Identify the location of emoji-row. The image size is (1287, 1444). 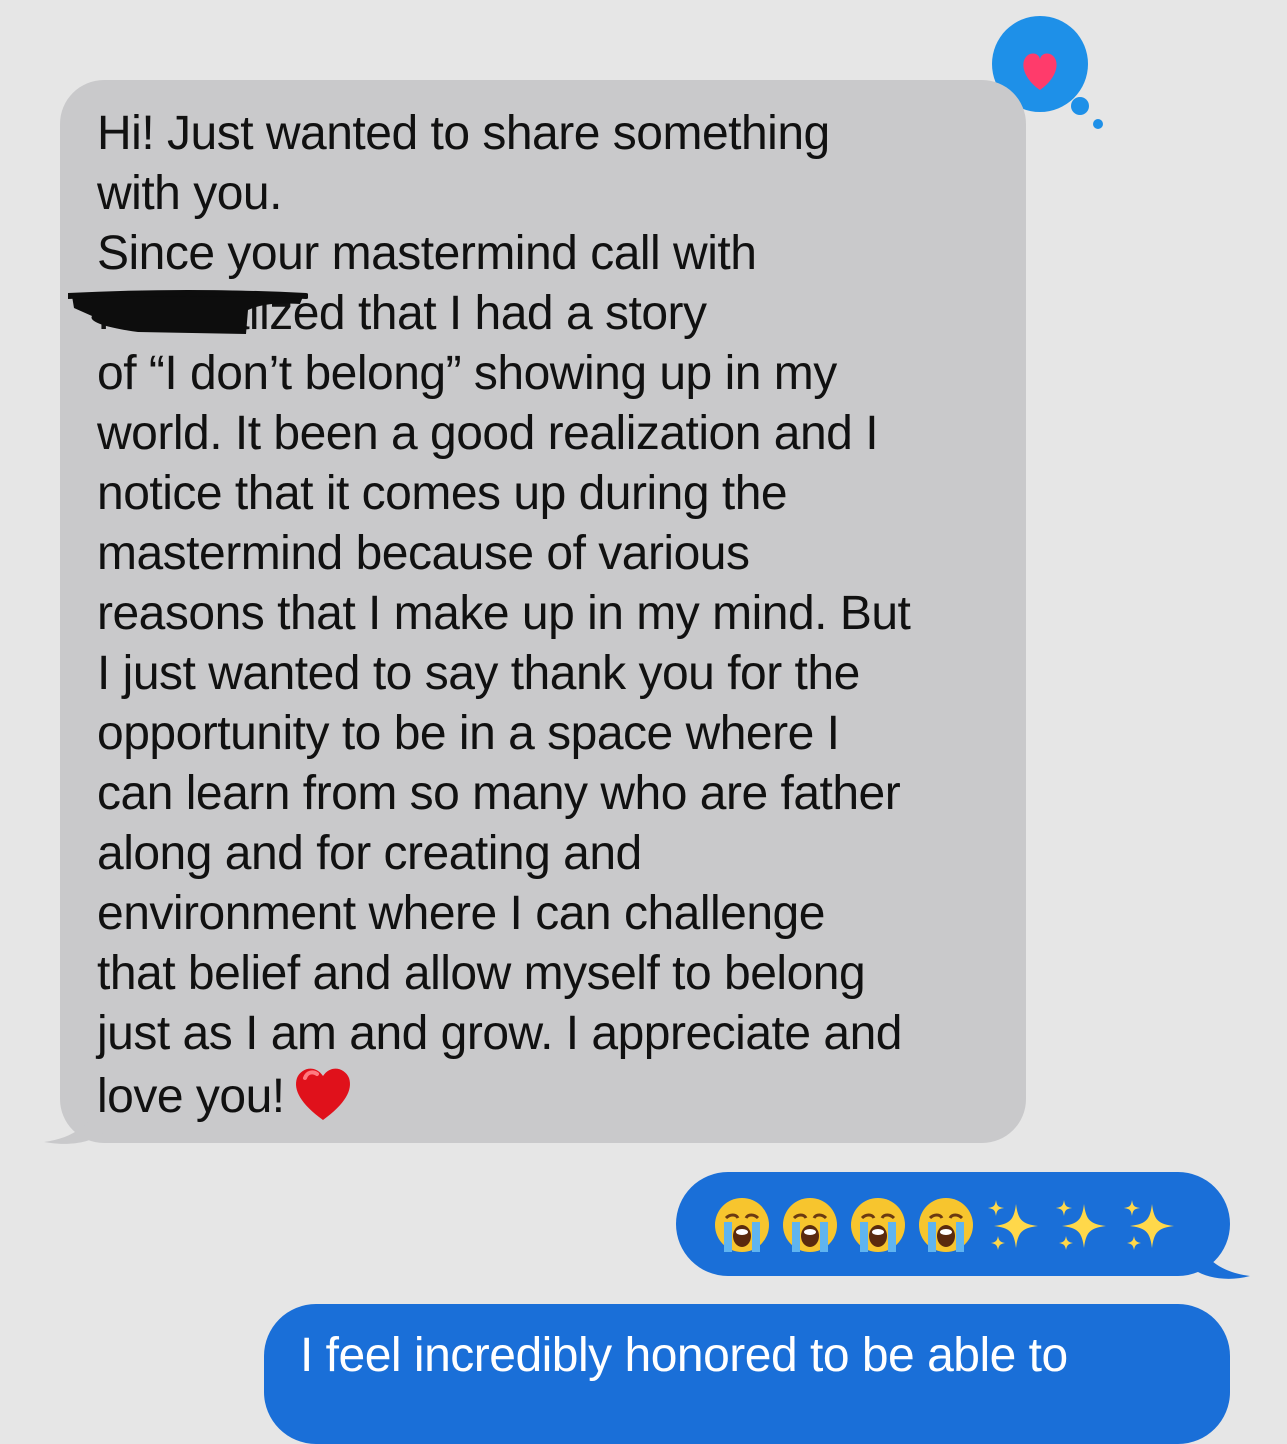
(946, 1225).